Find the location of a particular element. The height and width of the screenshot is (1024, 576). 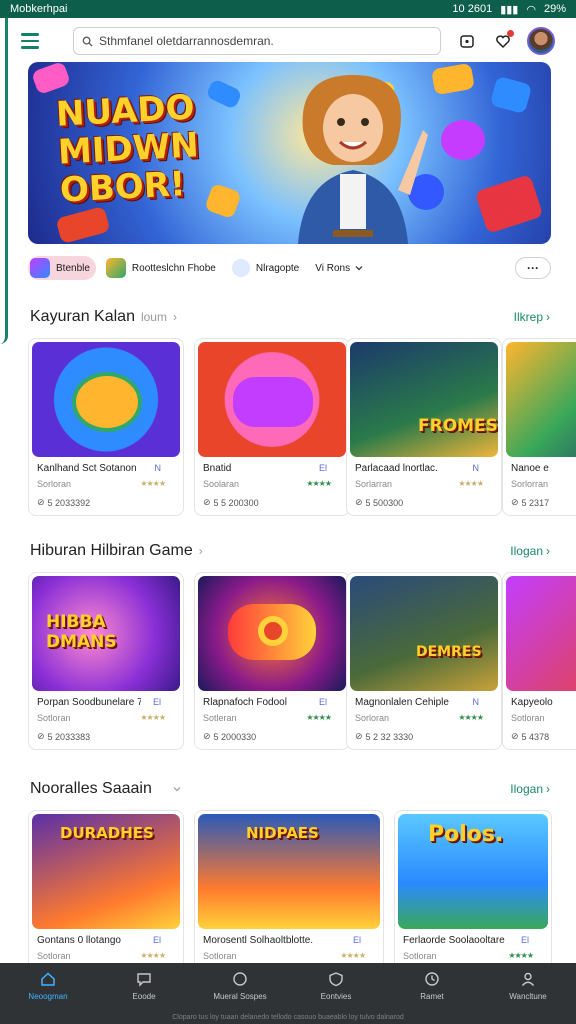

card-subtitle: Sorlarran is located at coordinates (374, 484).